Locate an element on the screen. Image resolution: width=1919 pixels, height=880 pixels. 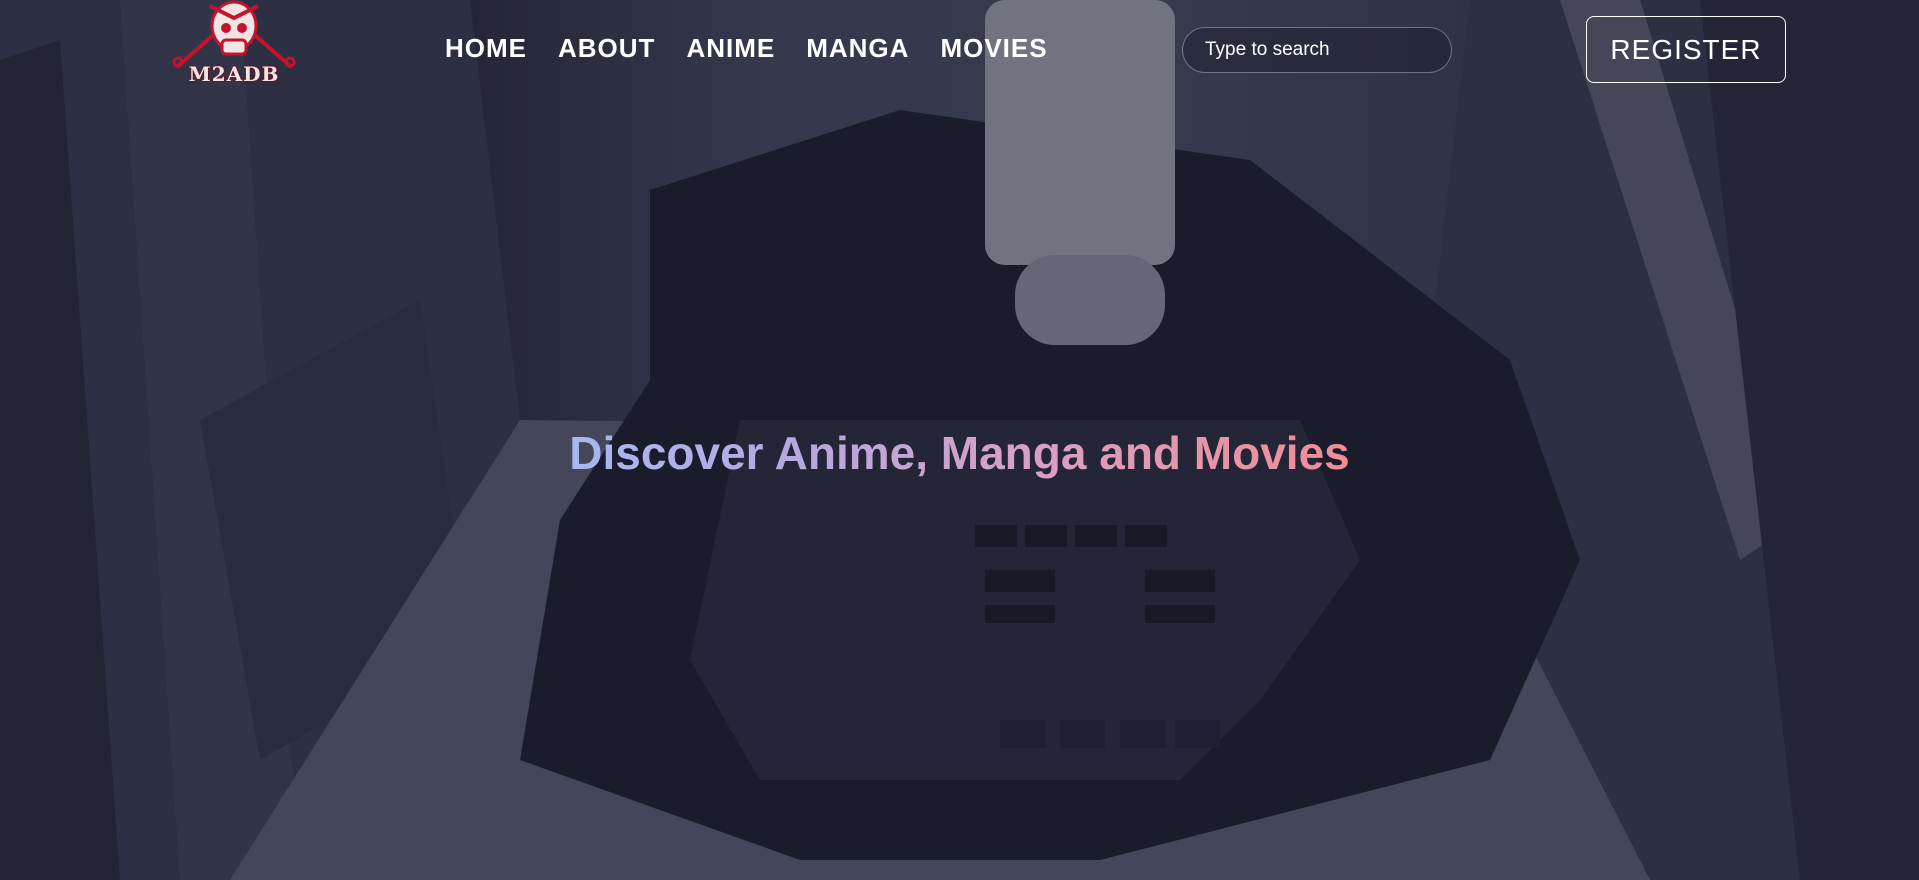
skull-crossed-swords-icon is located at coordinates (234, 34).